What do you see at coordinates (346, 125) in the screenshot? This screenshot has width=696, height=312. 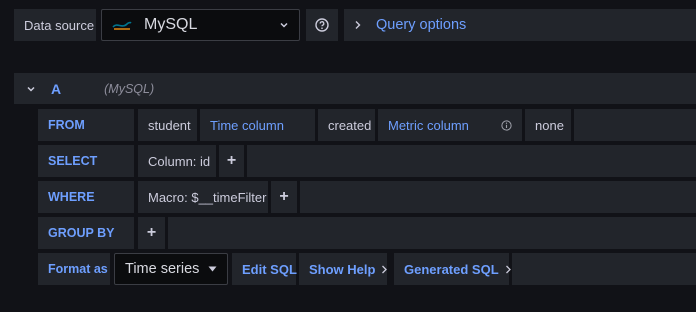 I see `time-column-value: created` at bounding box center [346, 125].